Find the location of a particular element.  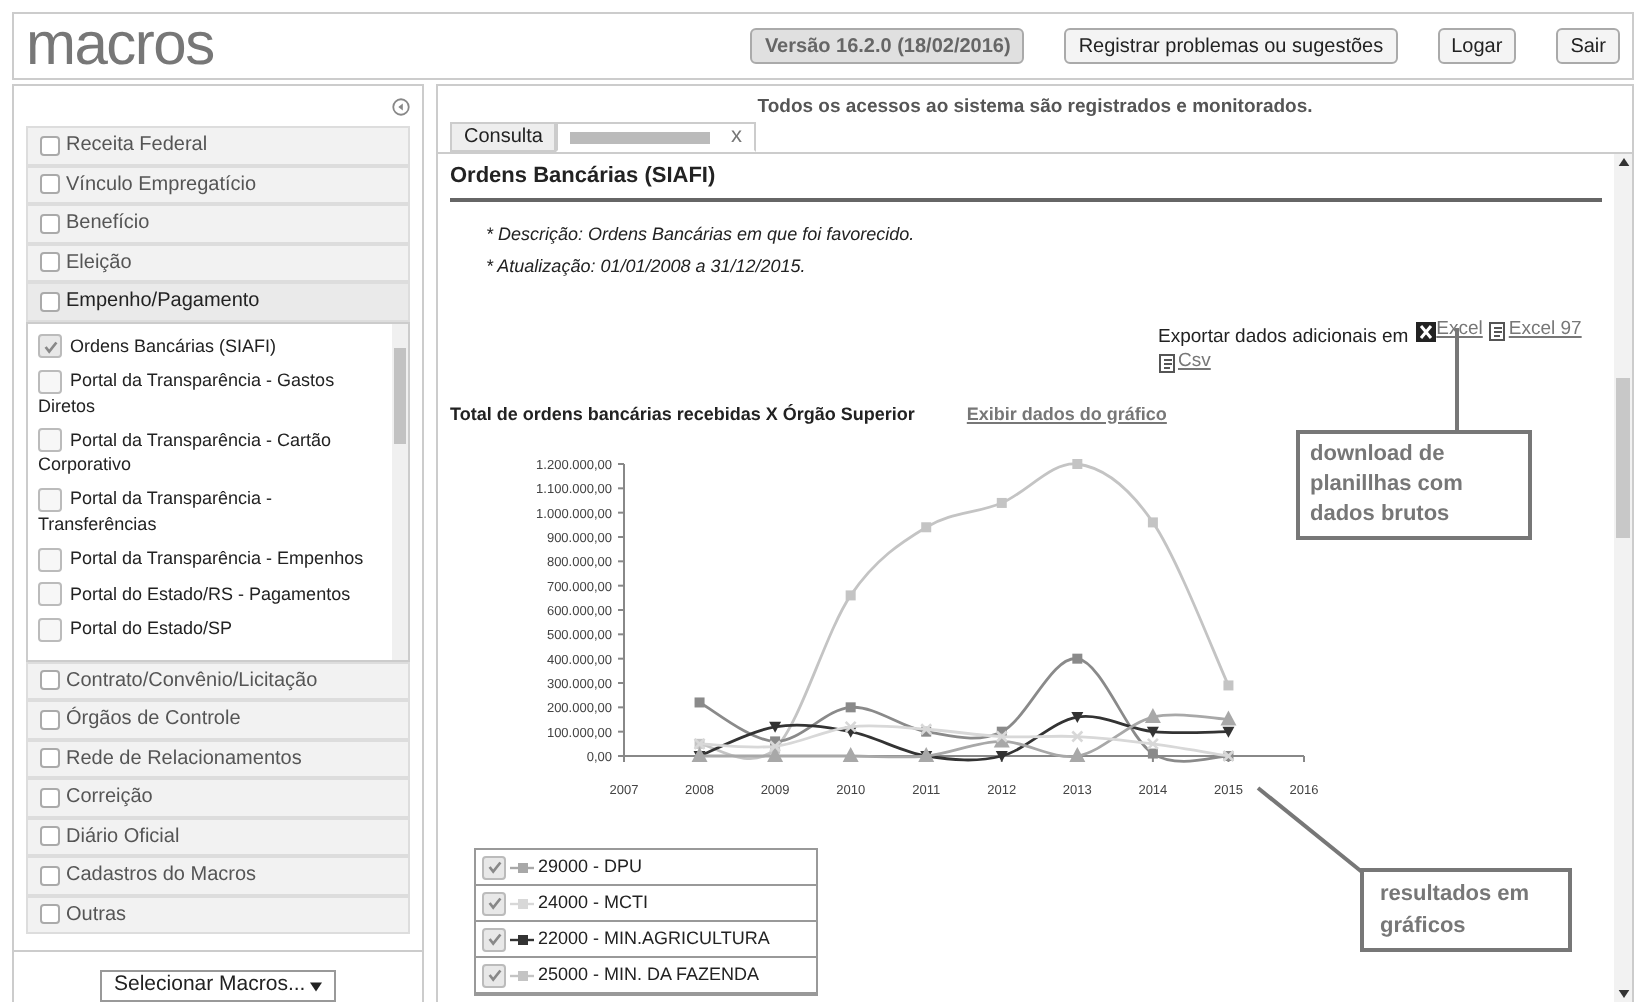

accordion-header: Empenho/Pagamento is located at coordinates (218, 301).